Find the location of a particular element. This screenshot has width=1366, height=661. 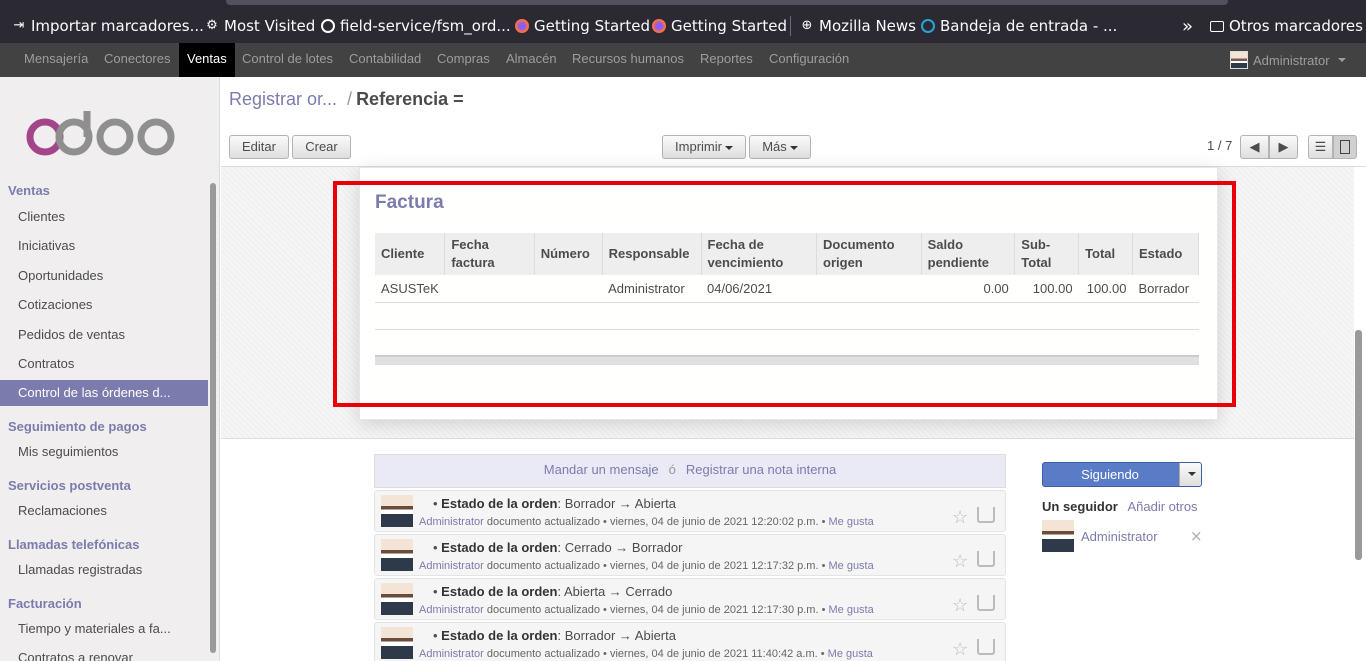

sidebar-item-pedidos: Pedidos de ventas is located at coordinates (104, 335).